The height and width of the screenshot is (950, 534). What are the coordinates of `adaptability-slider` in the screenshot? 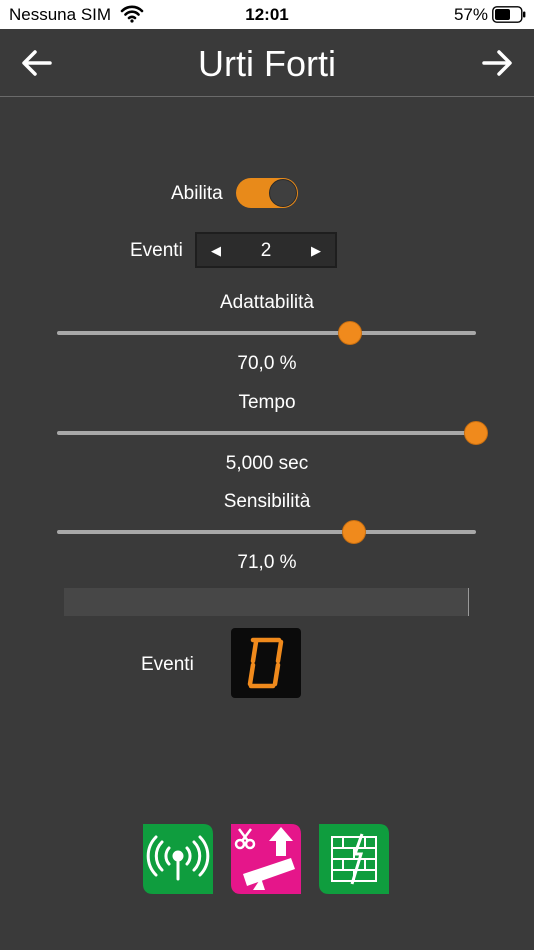 It's located at (266, 333).